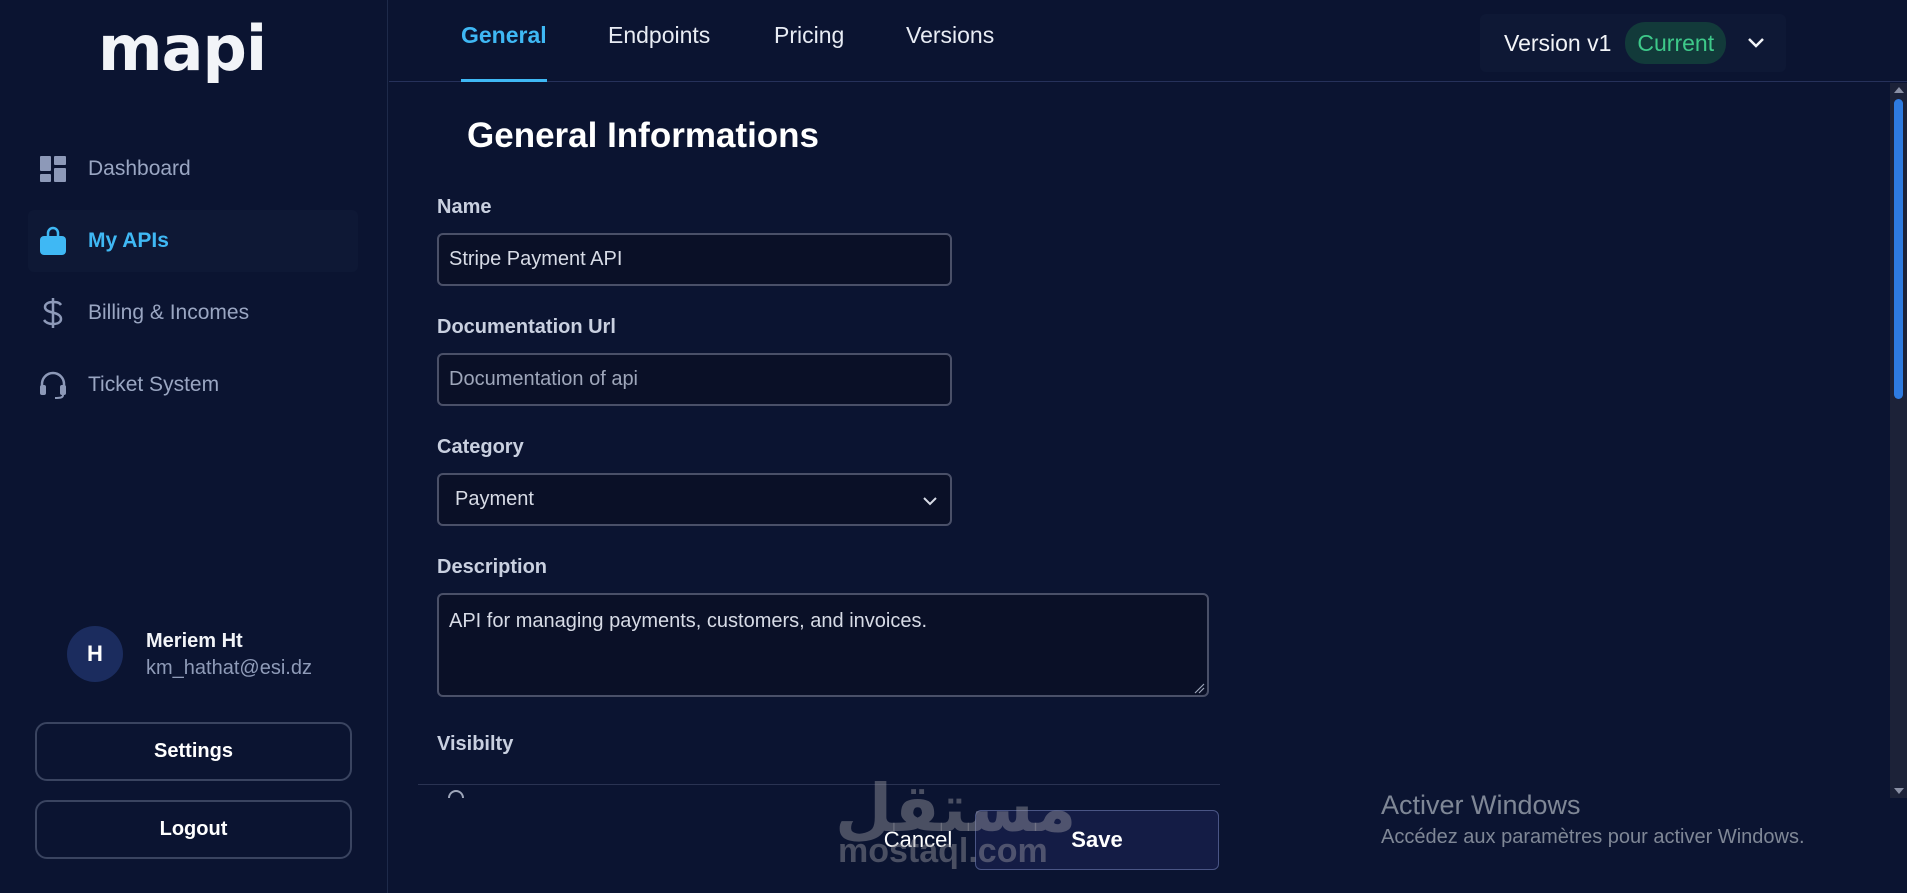 Image resolution: width=1907 pixels, height=893 pixels. Describe the element at coordinates (193, 49) in the screenshot. I see `app-logo: mapi` at that location.